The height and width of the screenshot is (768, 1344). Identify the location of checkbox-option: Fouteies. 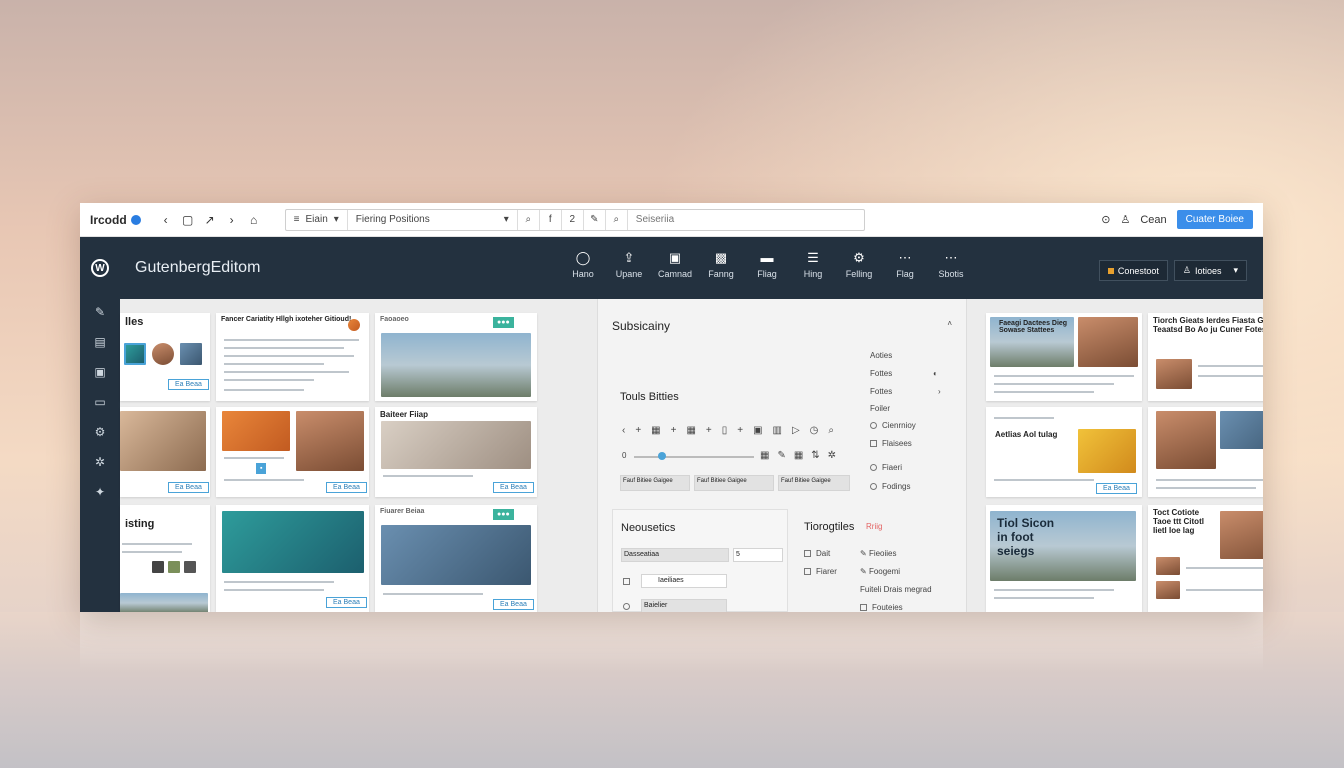
(881, 607).